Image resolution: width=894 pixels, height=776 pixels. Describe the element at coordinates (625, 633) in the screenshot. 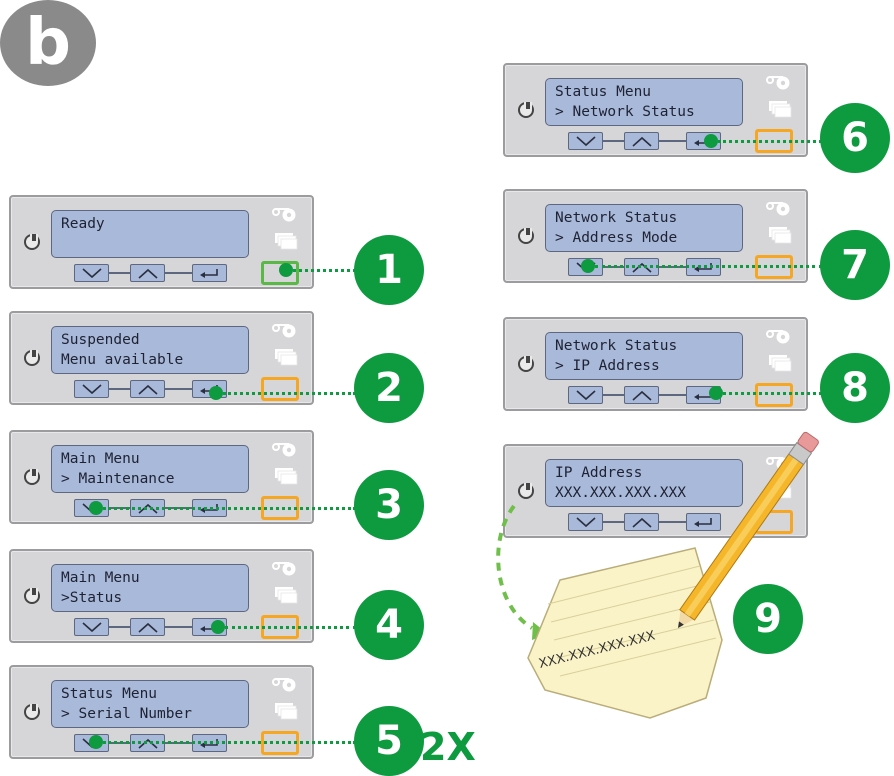

I see `notepaper-icon: XXX.XXX.XXX.XXX` at that location.